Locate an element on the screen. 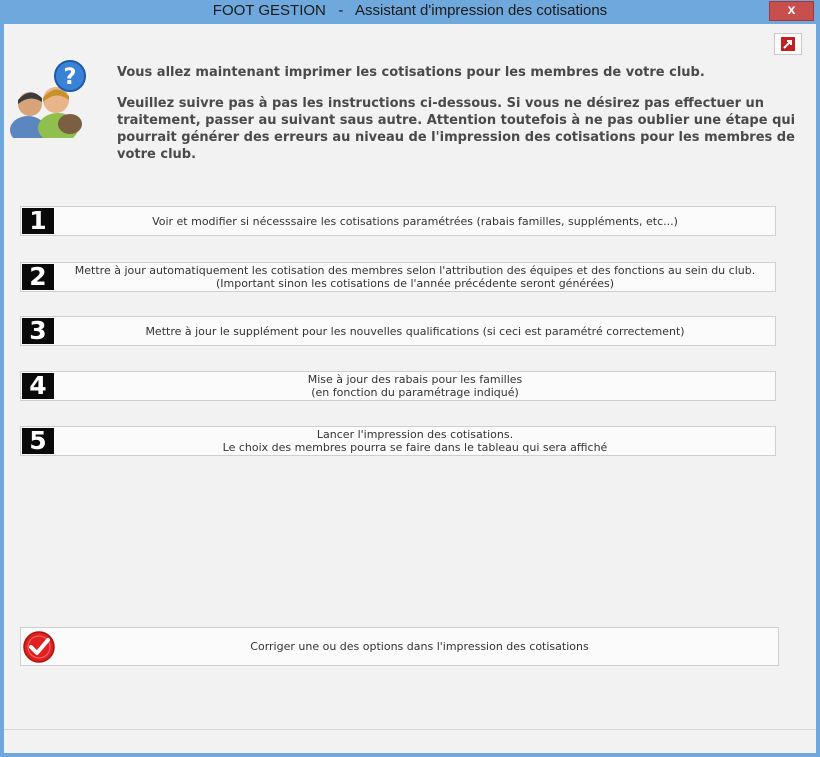 Image resolution: width=820 pixels, height=757 pixels. step-number-1: 1 is located at coordinates (38, 220).